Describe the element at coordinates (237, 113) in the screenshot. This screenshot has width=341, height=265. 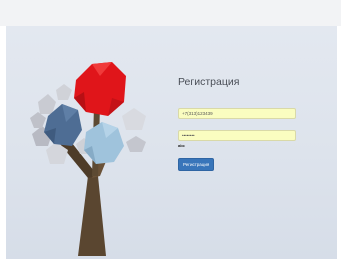
I see `phone-input` at that location.